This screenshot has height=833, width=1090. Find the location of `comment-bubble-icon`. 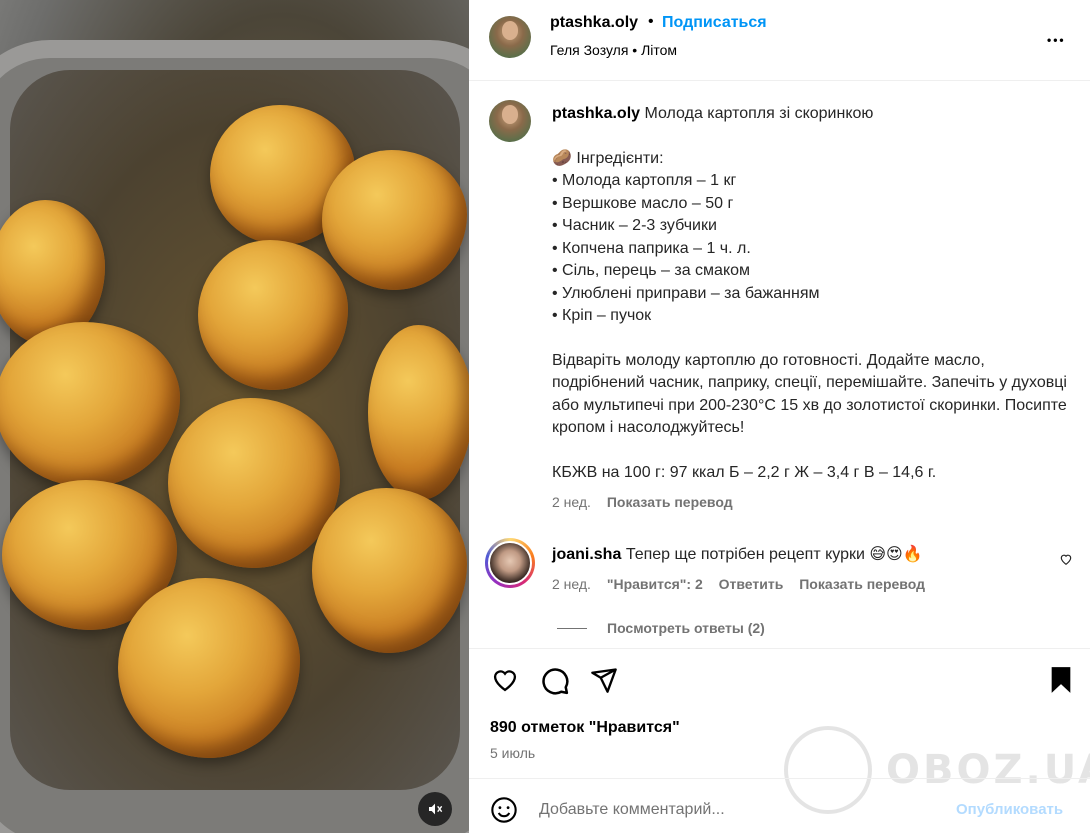

comment-bubble-icon is located at coordinates (555, 683).